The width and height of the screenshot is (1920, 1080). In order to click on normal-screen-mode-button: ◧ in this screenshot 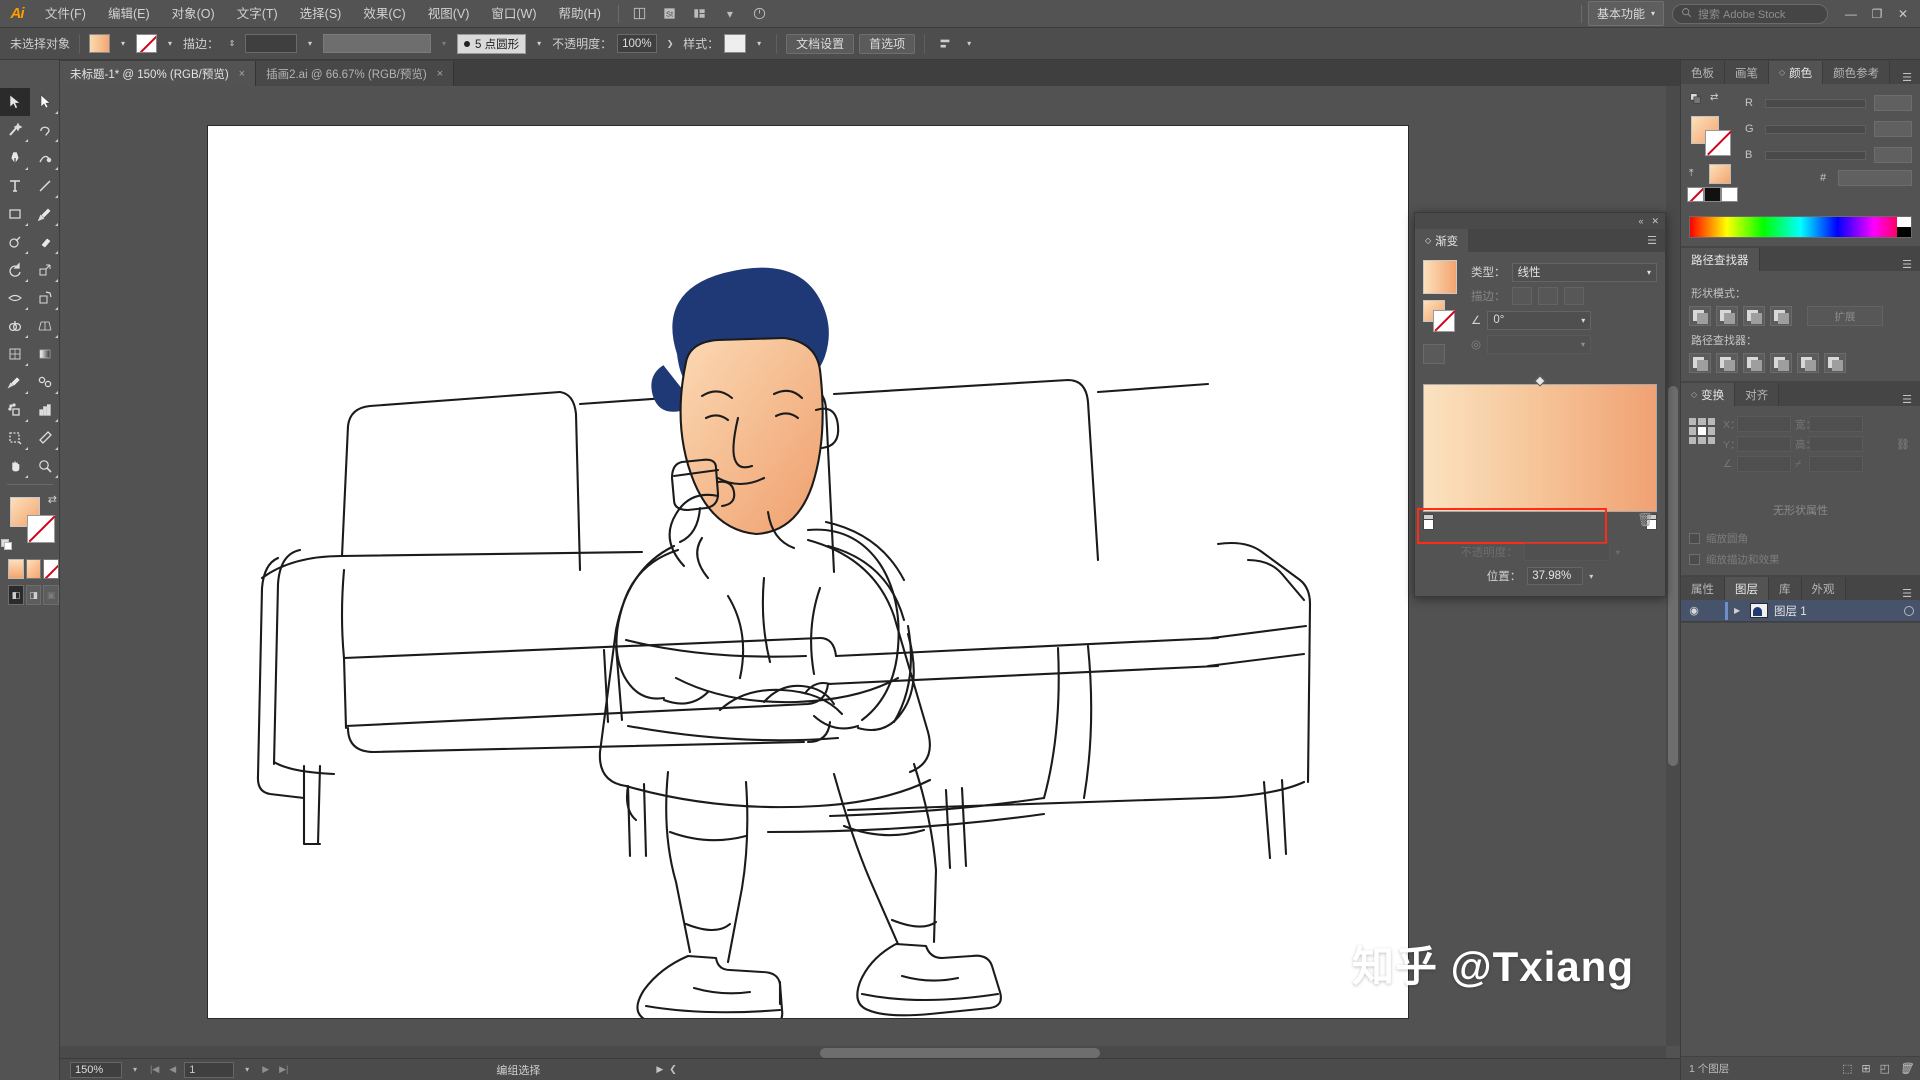, I will do `click(16, 595)`.